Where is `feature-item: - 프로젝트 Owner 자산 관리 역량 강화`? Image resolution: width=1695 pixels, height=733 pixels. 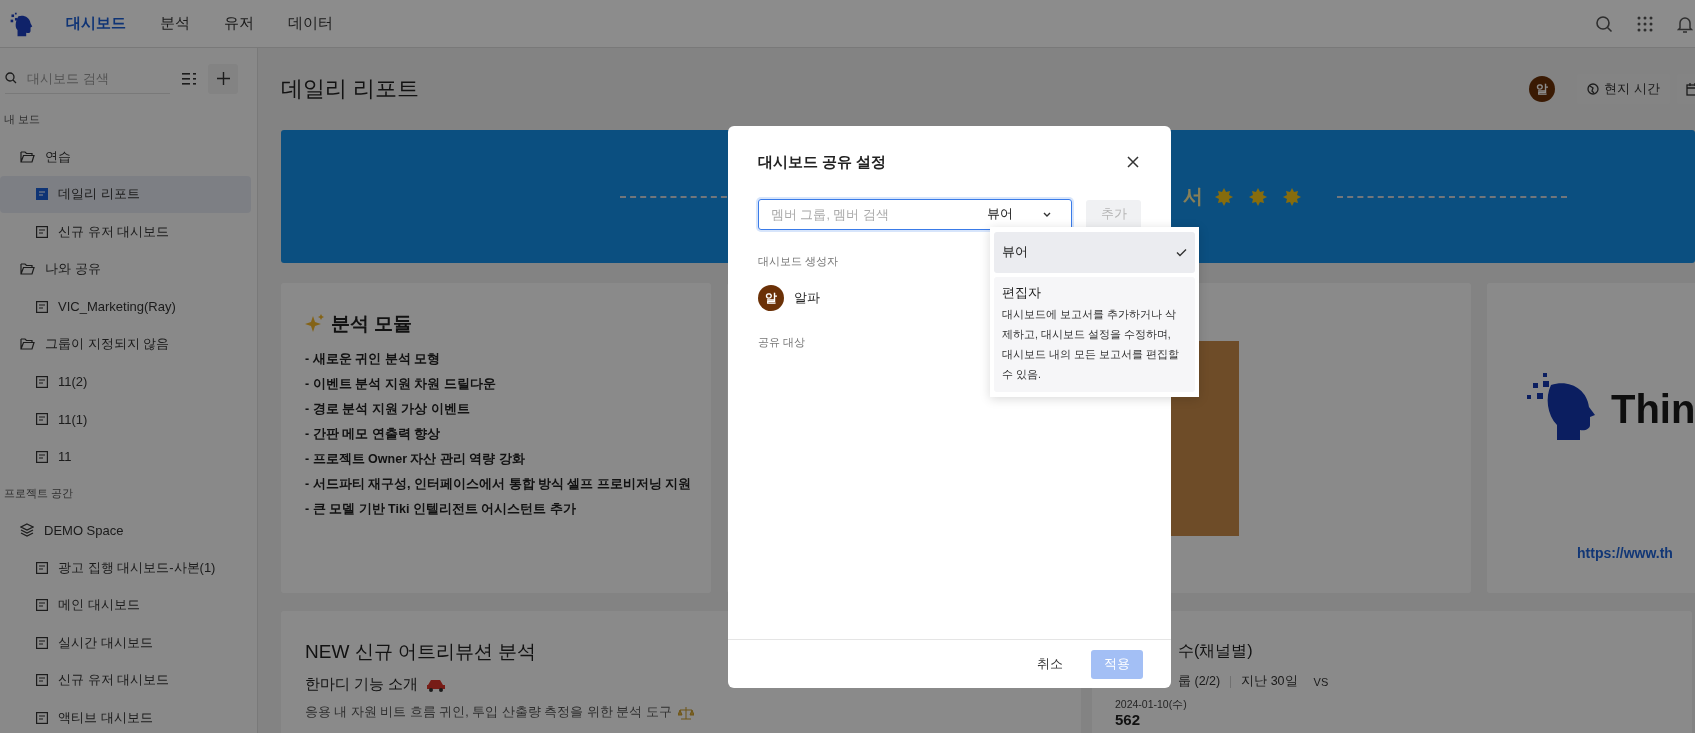 feature-item: - 프로젝트 Owner 자산 관리 역량 강화 is located at coordinates (415, 459).